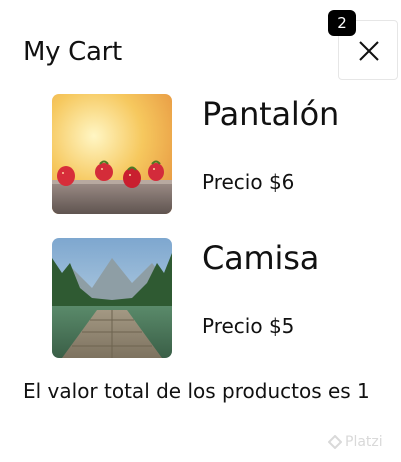 Image resolution: width=401 pixels, height=462 pixels. I want to click on product-image-strawberries, so click(112, 154).